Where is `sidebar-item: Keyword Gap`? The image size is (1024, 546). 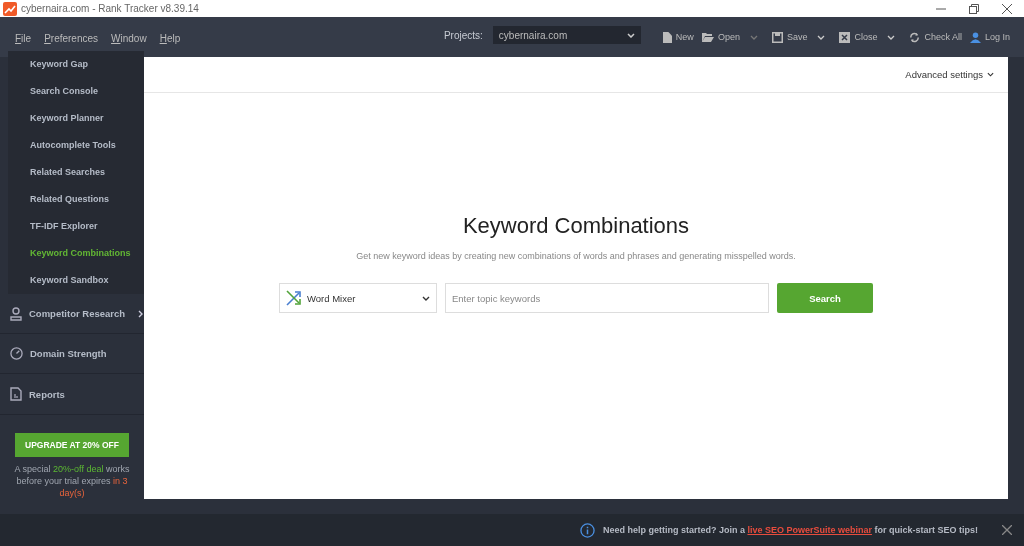 sidebar-item: Keyword Gap is located at coordinates (76, 64).